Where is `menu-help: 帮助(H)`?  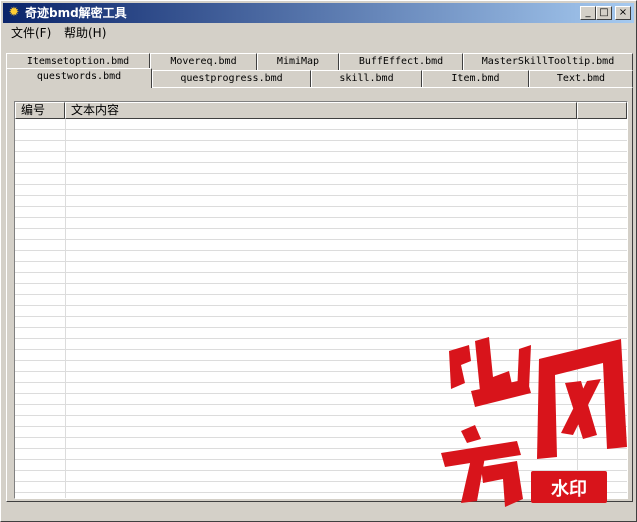
menu-help: 帮助(H) is located at coordinates (85, 33).